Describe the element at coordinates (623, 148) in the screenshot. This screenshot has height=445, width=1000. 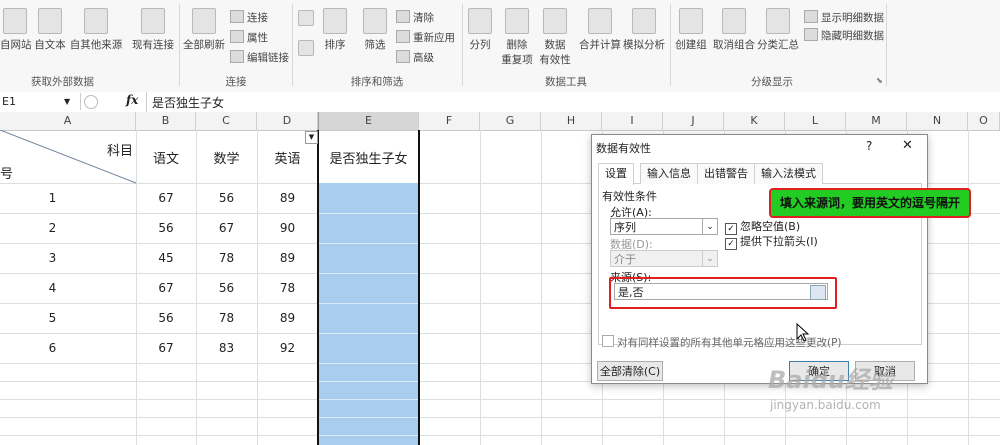
I see `dialog-title: 数据有效性` at that location.